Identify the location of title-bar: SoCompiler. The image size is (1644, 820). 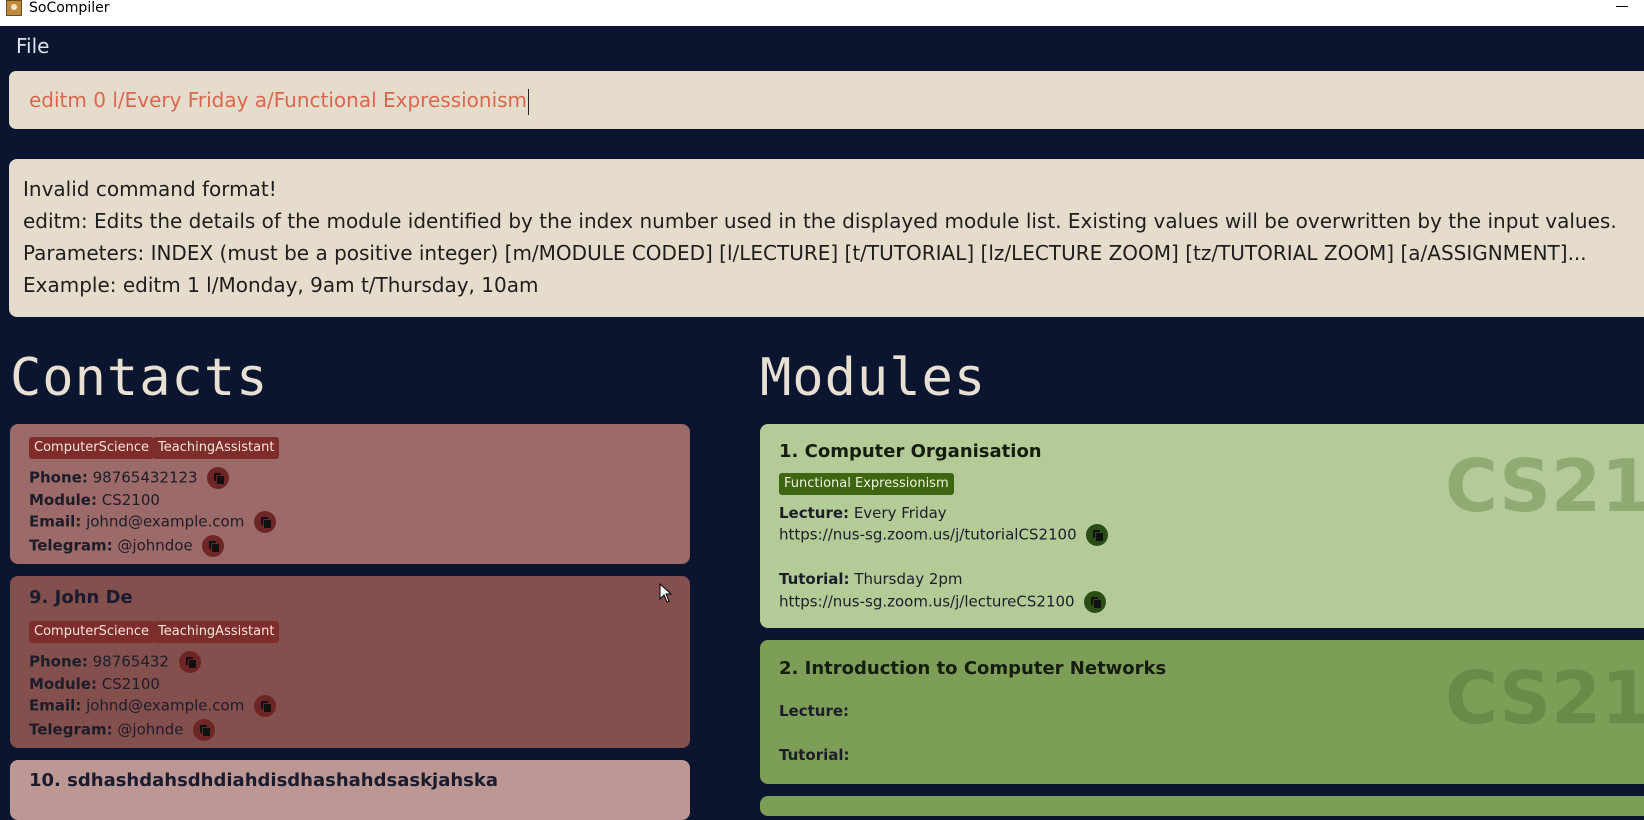
(822, 13).